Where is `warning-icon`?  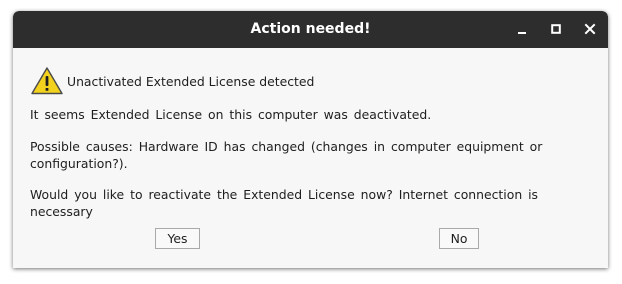 warning-icon is located at coordinates (47, 81).